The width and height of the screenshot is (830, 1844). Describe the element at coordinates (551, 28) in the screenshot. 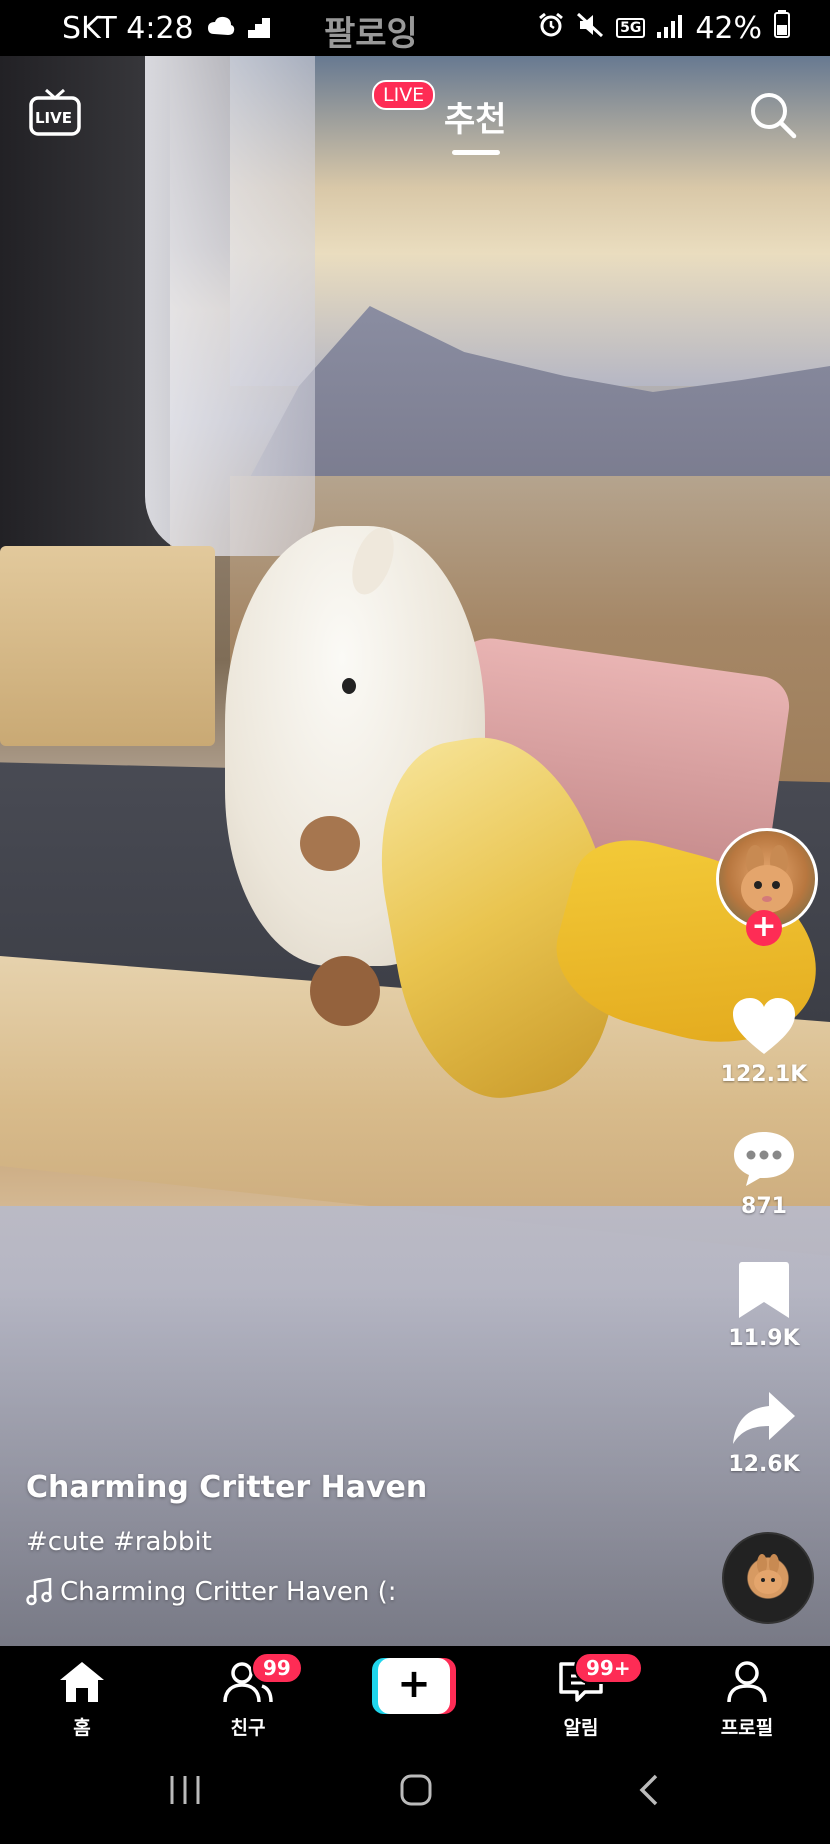

I see `alarm-icon` at that location.